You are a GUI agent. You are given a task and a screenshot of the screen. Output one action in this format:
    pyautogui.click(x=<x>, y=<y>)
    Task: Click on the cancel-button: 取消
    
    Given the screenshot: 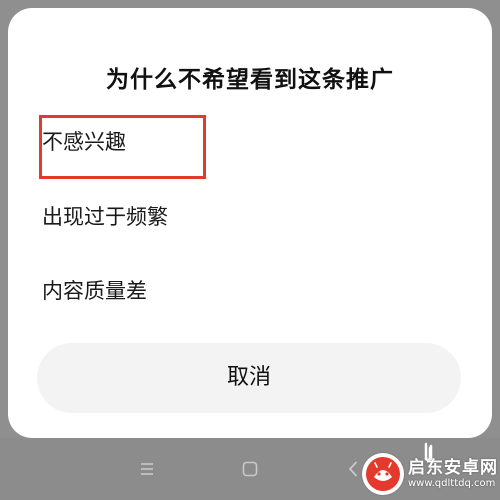 What is the action you would take?
    pyautogui.click(x=249, y=378)
    